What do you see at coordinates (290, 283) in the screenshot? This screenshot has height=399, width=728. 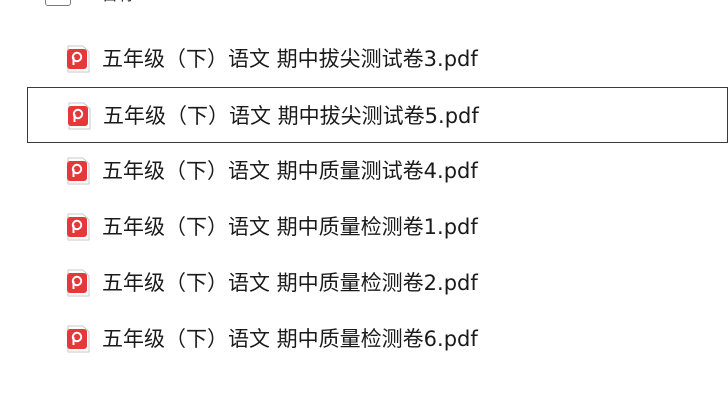 I see `file-name: 五年级（下）语文 期中质量检测卷2.pdf` at bounding box center [290, 283].